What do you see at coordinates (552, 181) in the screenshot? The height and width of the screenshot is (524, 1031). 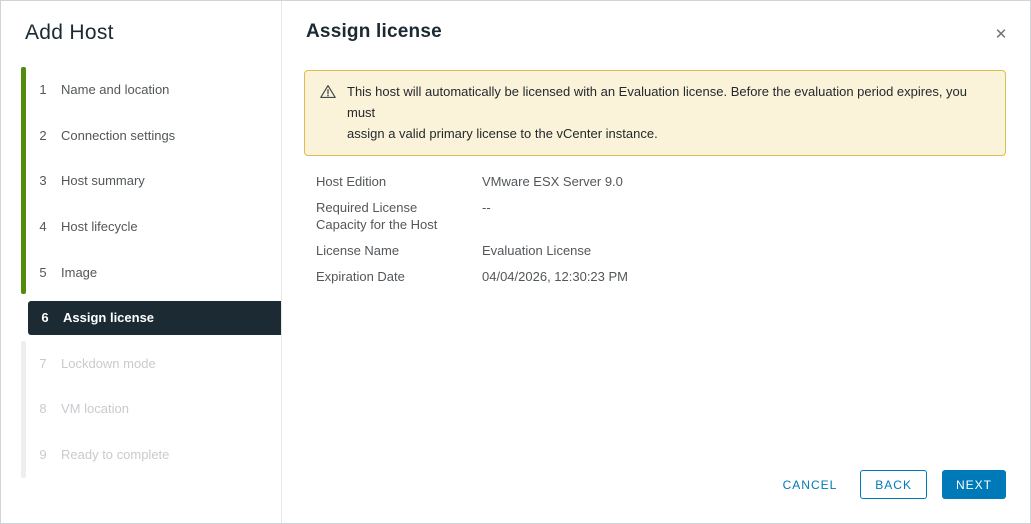 I see `detail-value: VMware ESX Server 9.0` at bounding box center [552, 181].